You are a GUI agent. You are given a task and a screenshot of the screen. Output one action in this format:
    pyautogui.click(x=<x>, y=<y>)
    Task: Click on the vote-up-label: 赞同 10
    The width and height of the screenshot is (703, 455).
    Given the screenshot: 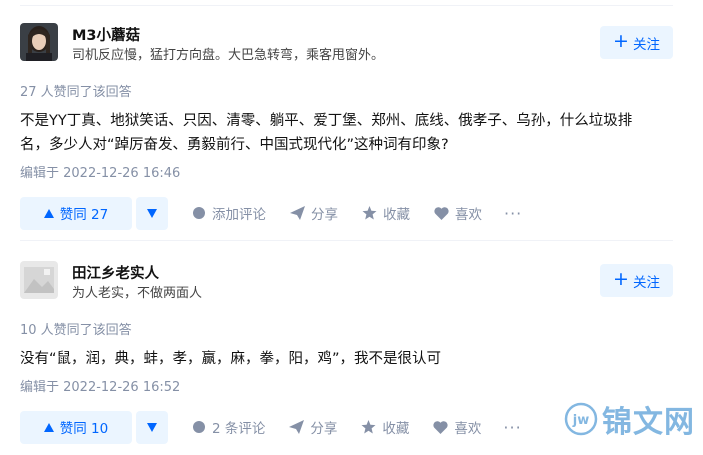 What is the action you would take?
    pyautogui.click(x=84, y=429)
    